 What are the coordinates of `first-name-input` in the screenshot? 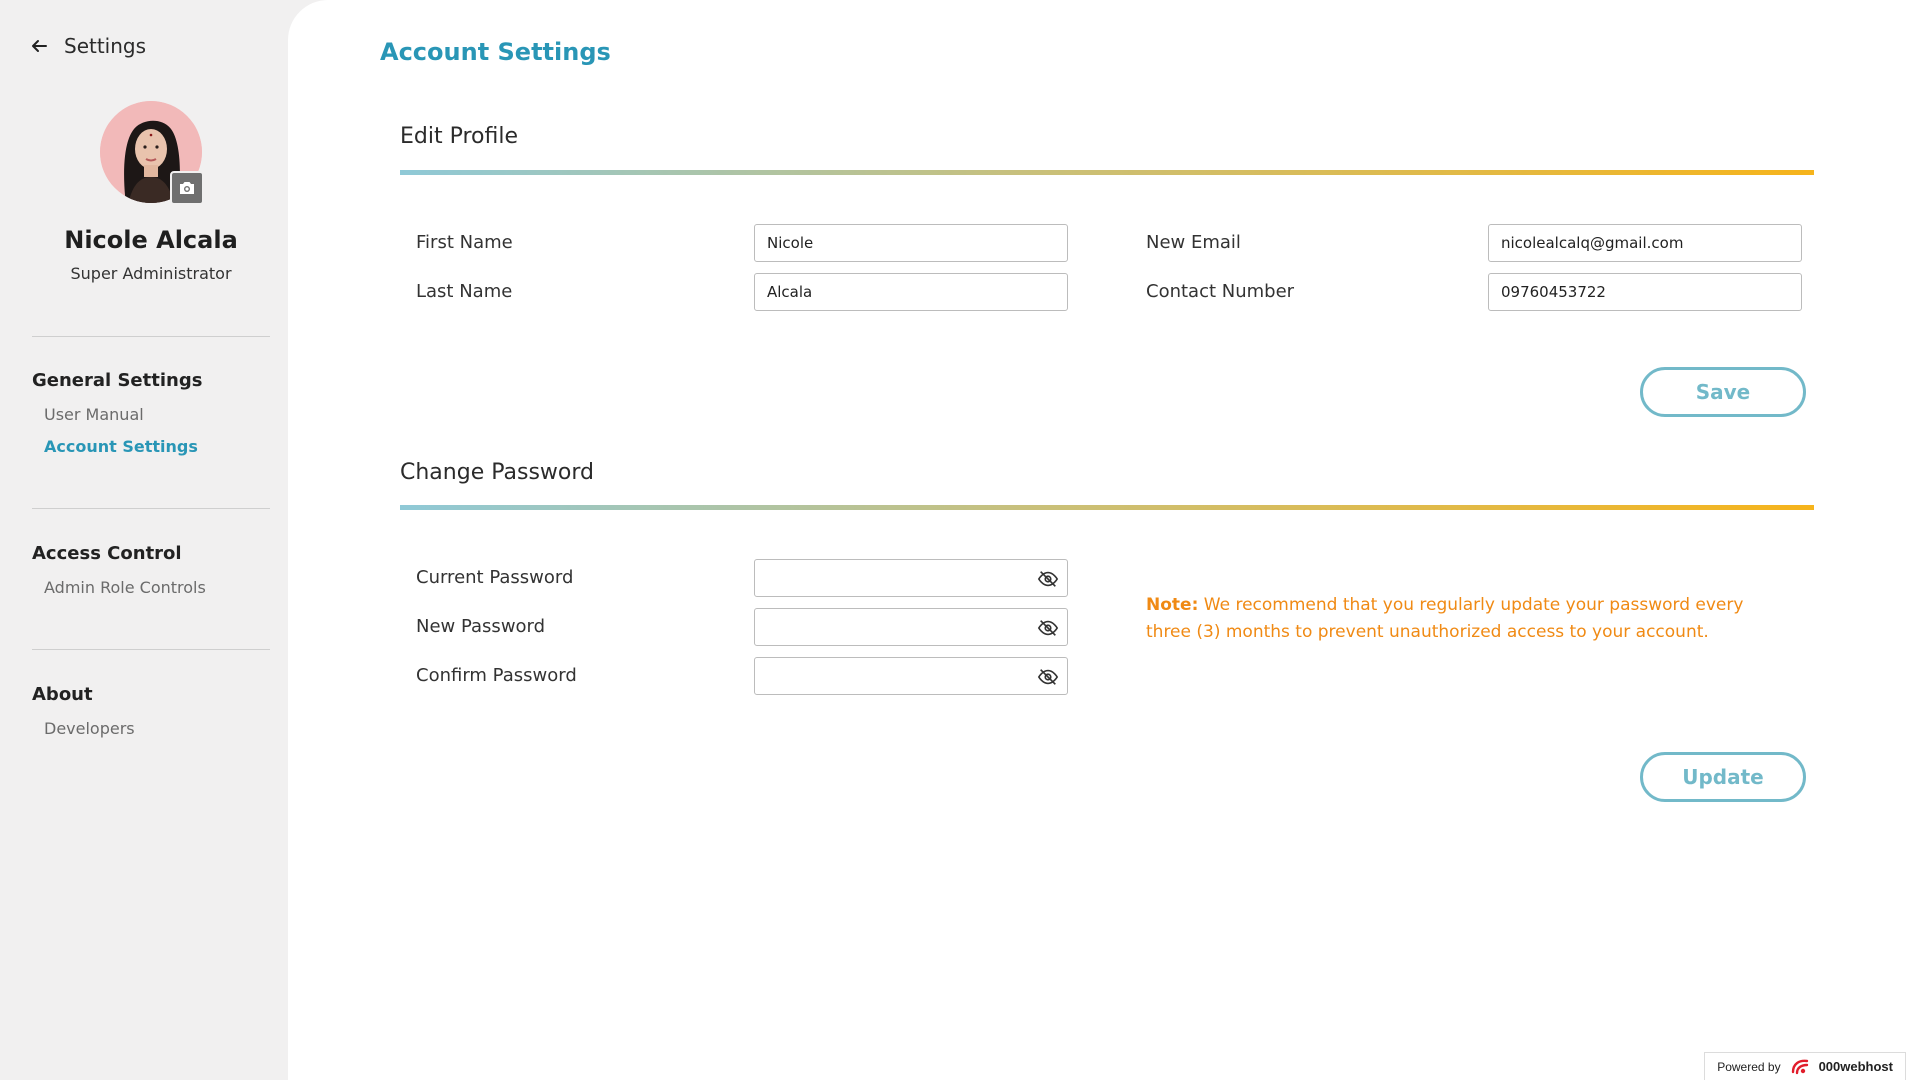 It's located at (911, 243).